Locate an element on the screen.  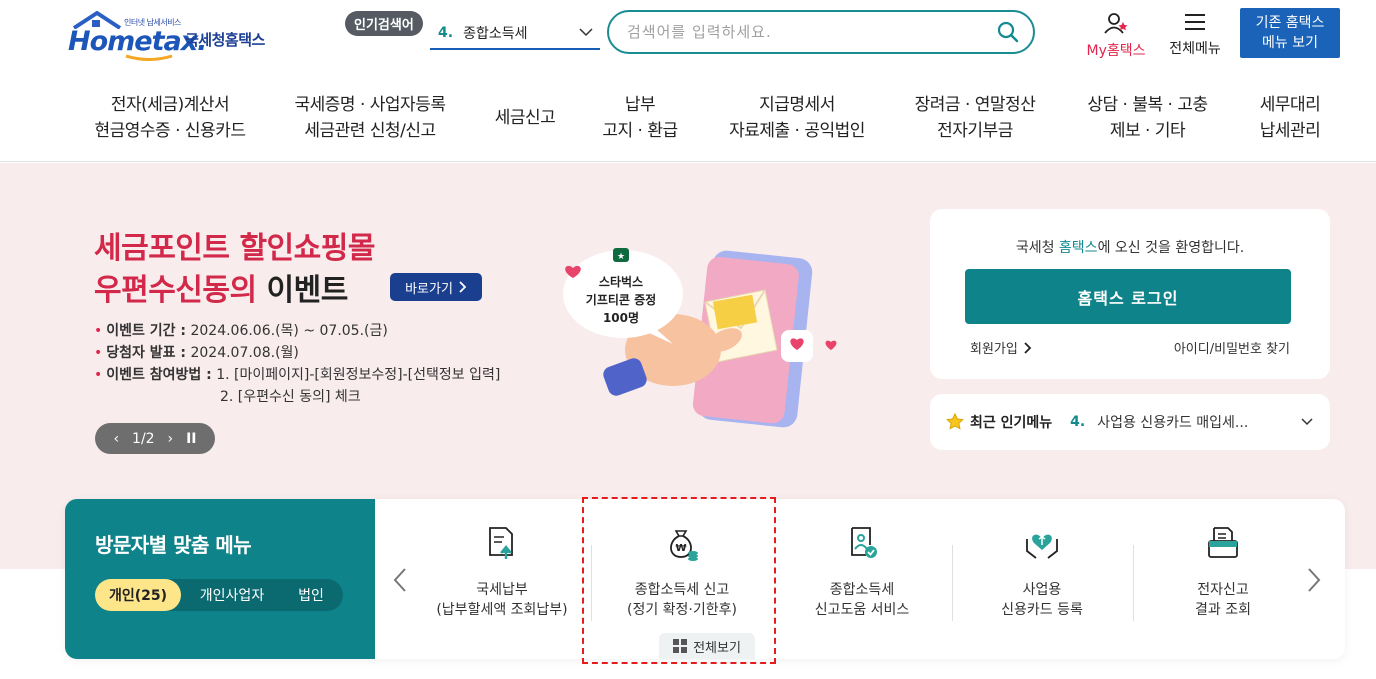
segment-individual: 개인(25) is located at coordinates (138, 595).